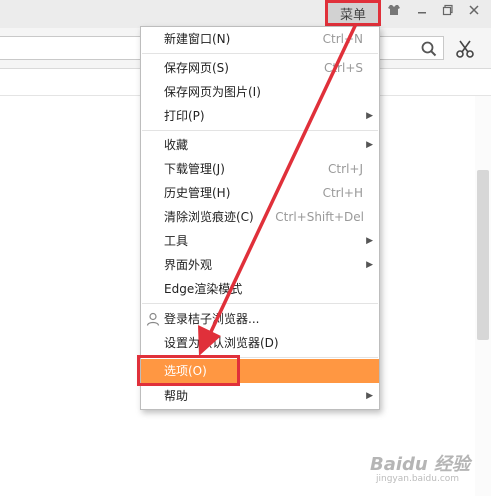  I want to click on menu-item-label: 清除浏览痕迹(C), so click(209, 217).